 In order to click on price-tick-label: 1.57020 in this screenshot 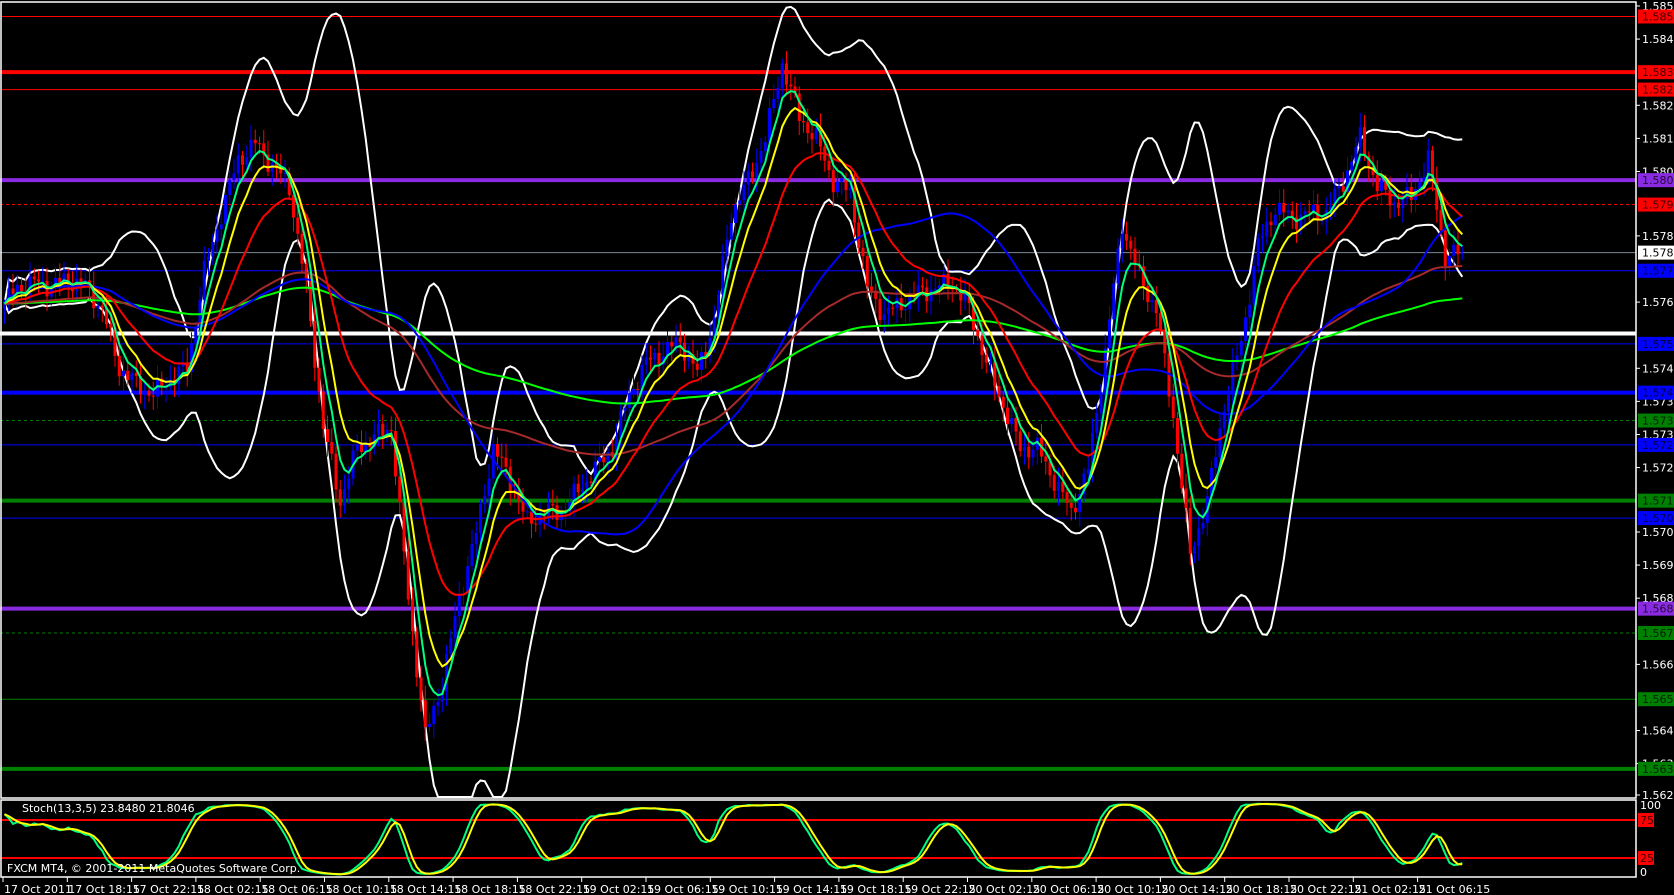, I will do `click(1658, 532)`.